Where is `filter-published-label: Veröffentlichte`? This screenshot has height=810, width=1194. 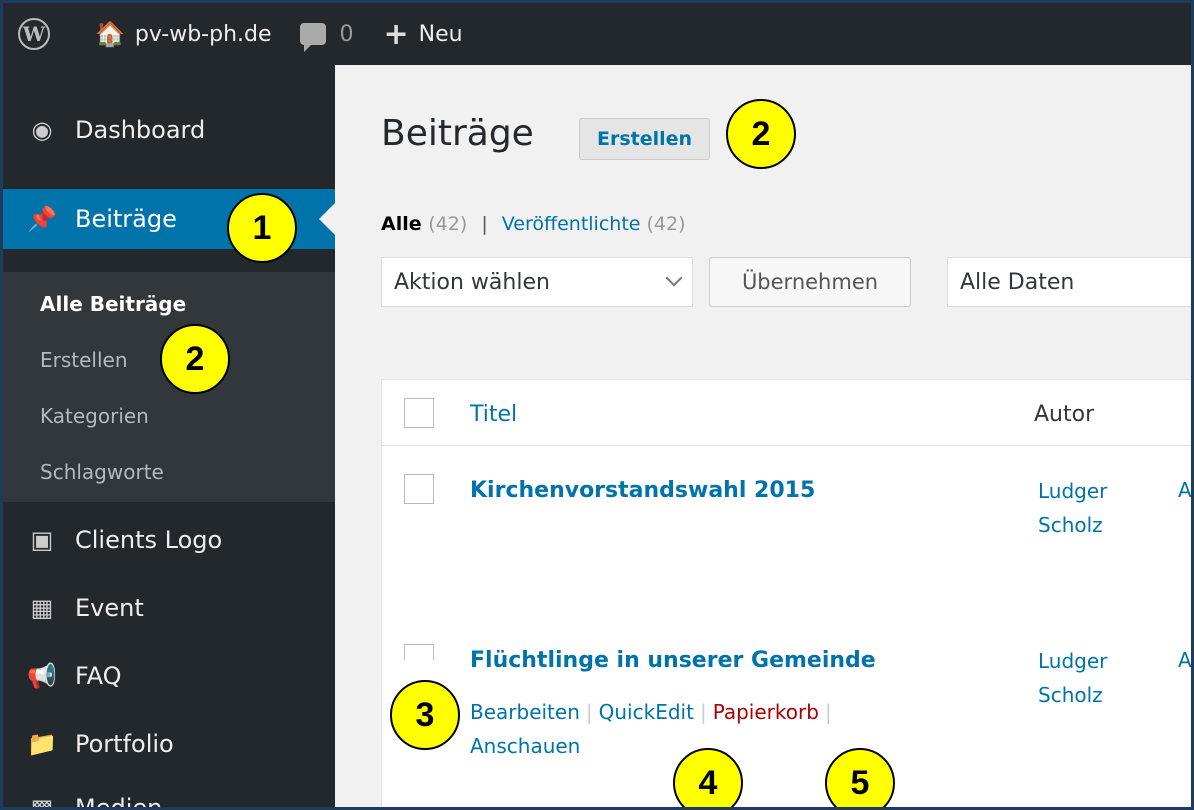 filter-published-label: Veröffentlichte is located at coordinates (571, 224).